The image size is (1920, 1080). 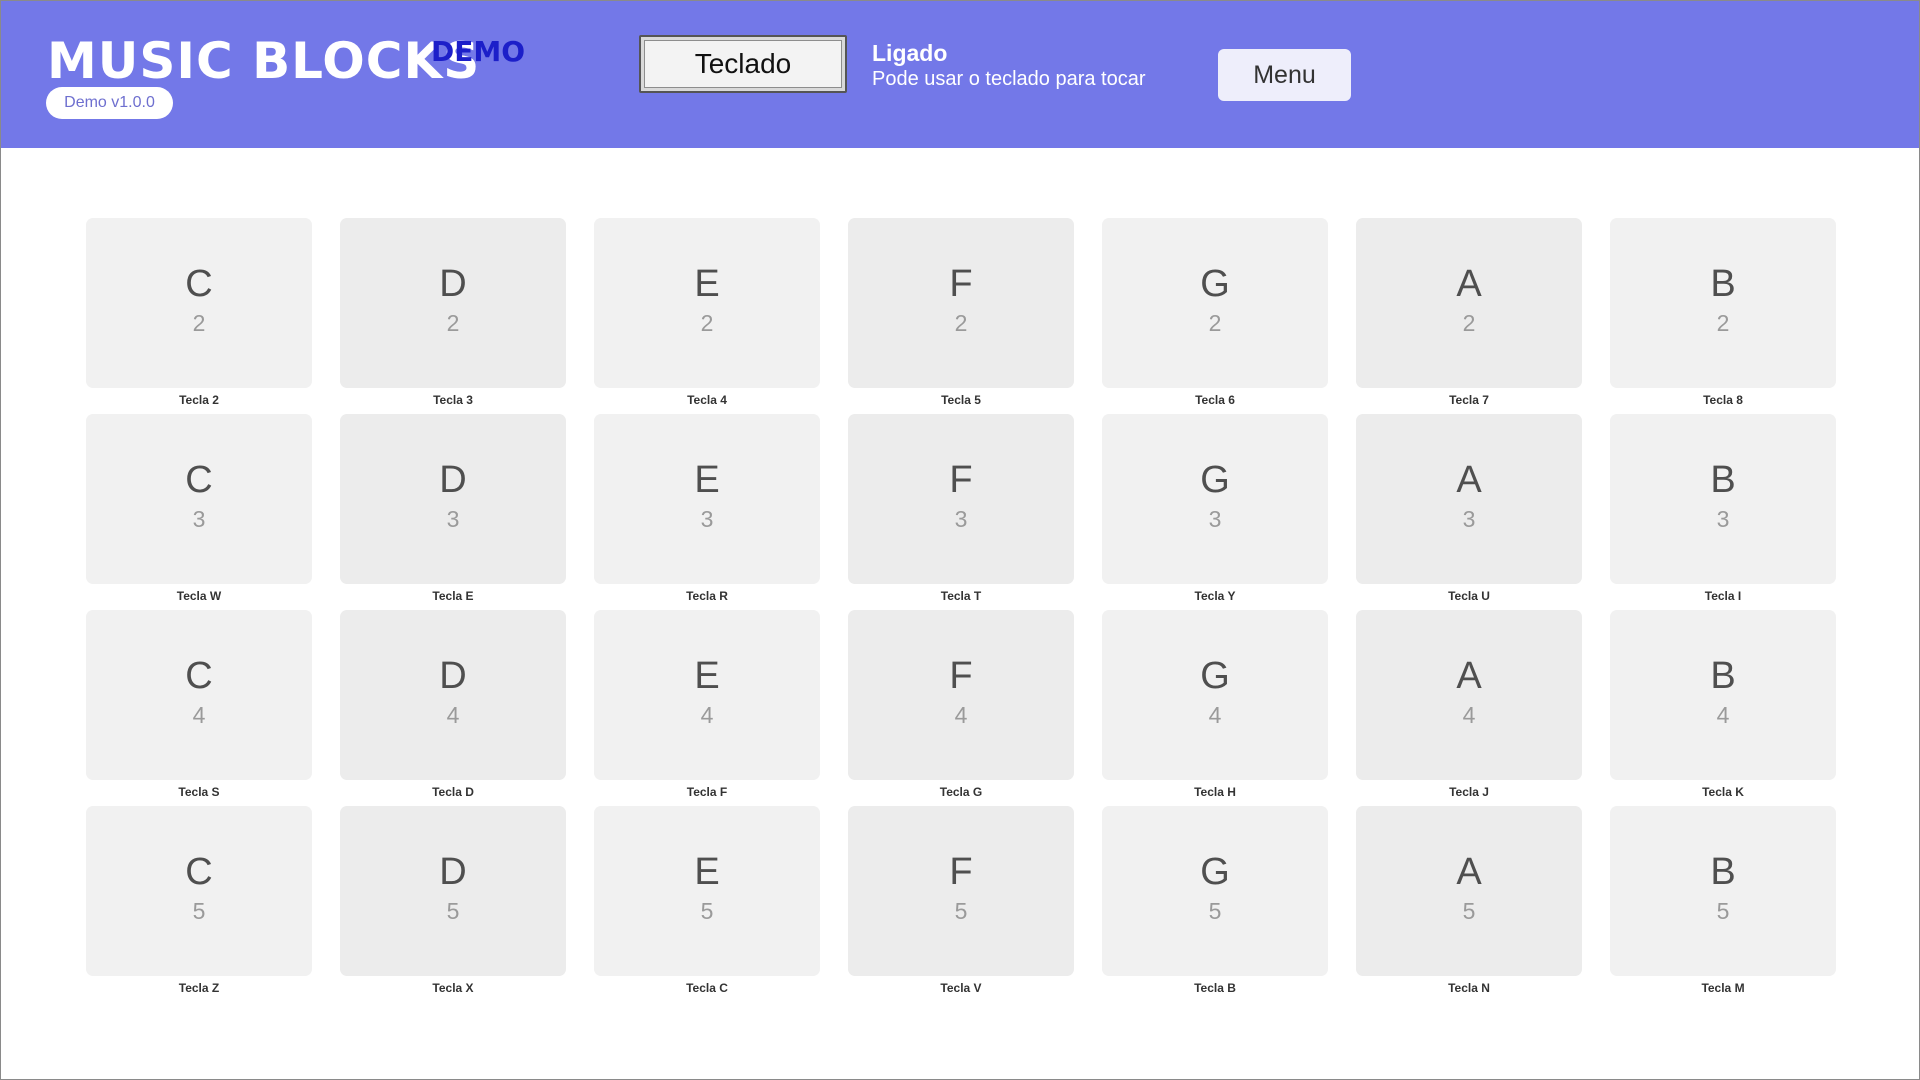 What do you see at coordinates (1723, 792) in the screenshot?
I see `keyboard-shortcut-label: Tecla K` at bounding box center [1723, 792].